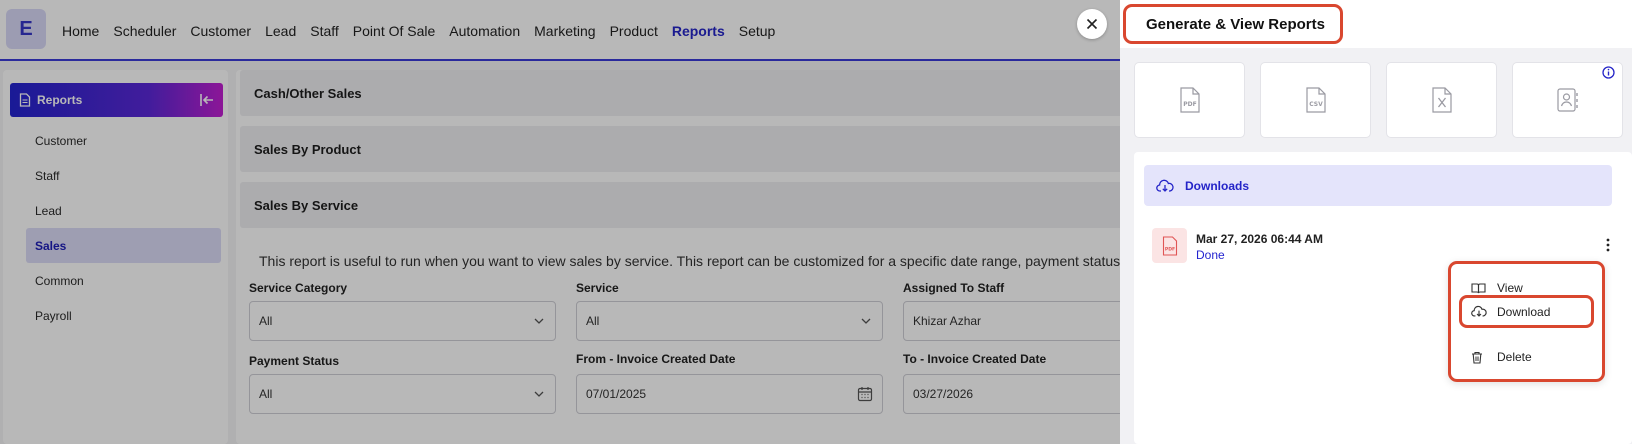 This screenshot has height=444, width=1632. I want to click on close-icon, so click(1092, 24).